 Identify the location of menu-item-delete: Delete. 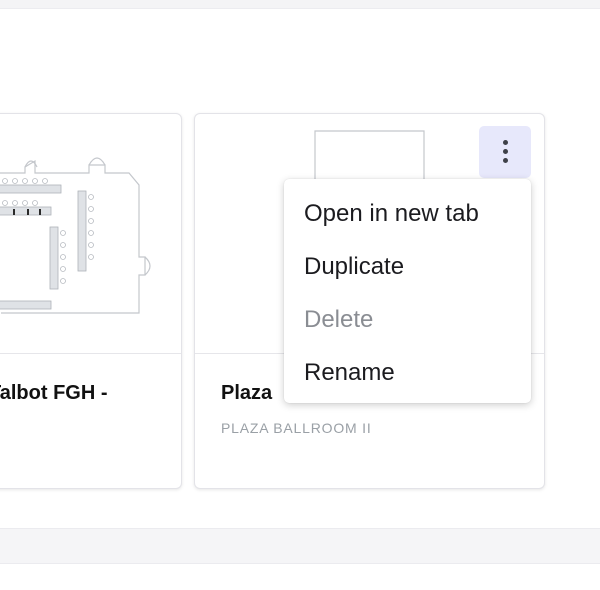
(339, 319).